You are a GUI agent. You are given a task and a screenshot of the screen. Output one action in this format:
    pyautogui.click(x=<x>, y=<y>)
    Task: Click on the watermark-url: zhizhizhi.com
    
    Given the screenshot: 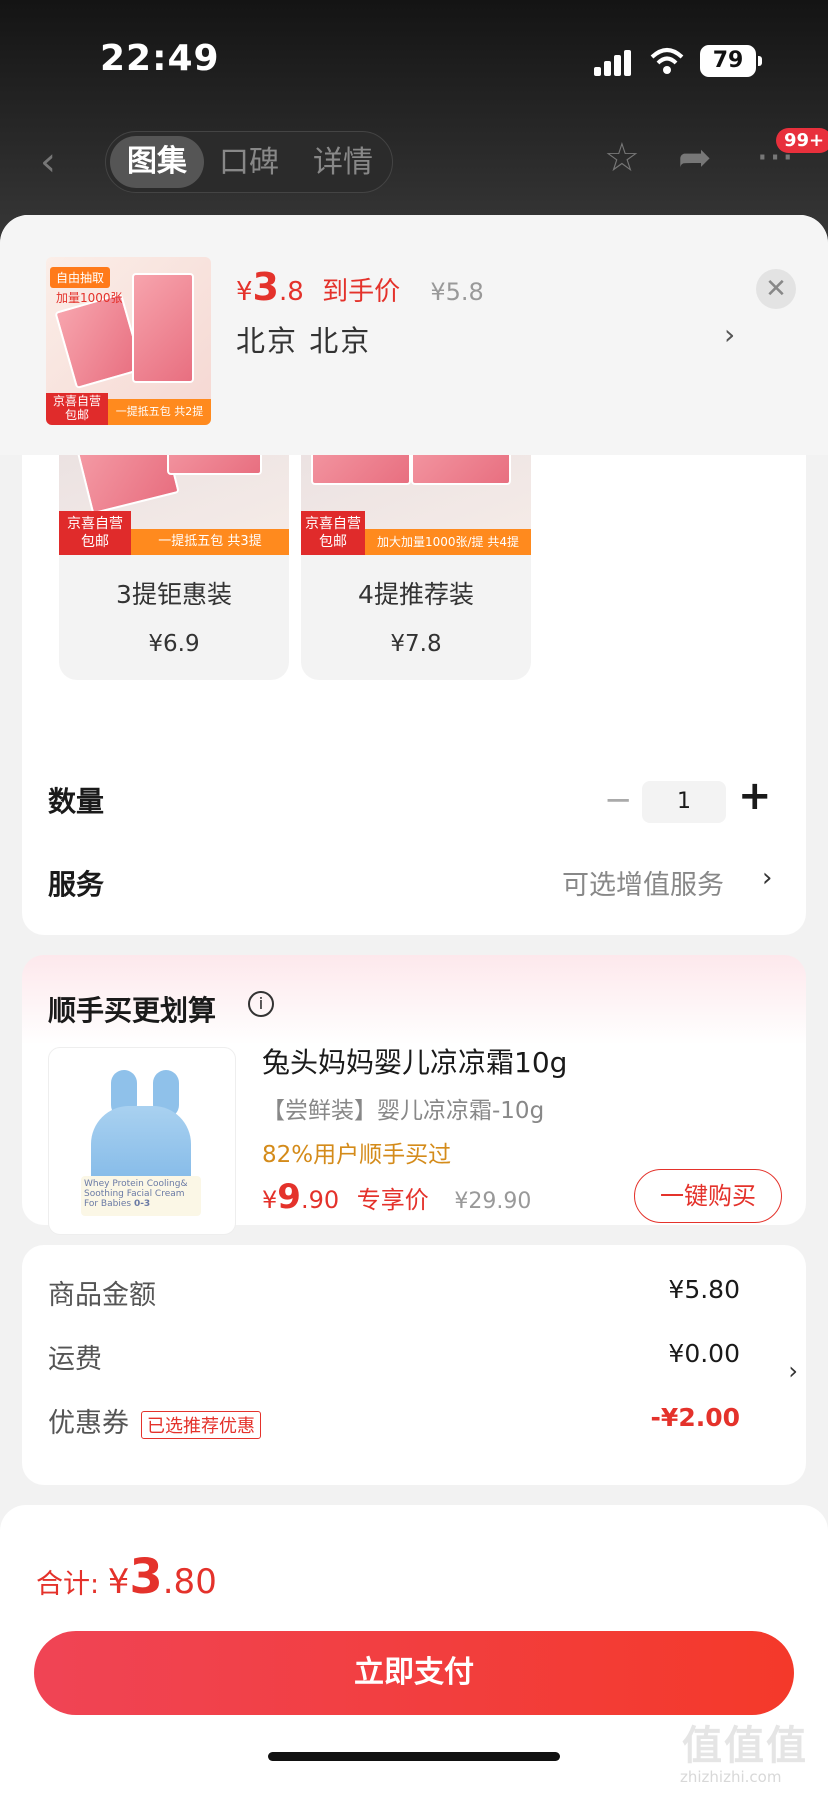 What is the action you would take?
    pyautogui.click(x=731, y=1777)
    